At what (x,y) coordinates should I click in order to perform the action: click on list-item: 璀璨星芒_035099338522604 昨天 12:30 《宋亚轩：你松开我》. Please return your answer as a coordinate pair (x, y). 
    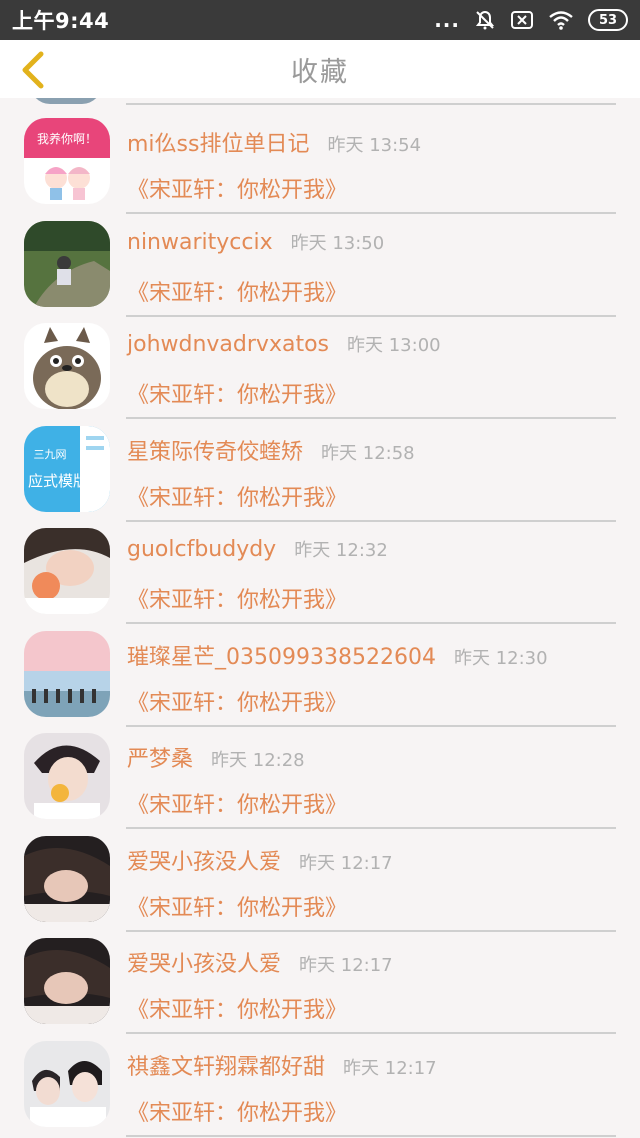
    Looking at the image, I should click on (320, 678).